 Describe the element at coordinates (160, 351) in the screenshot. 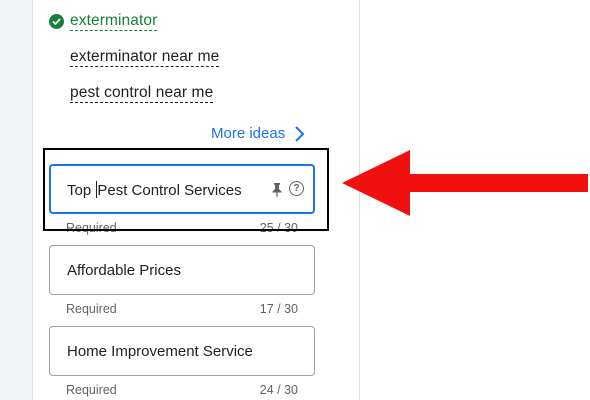

I see `headline-value: Home Improvement Service` at that location.